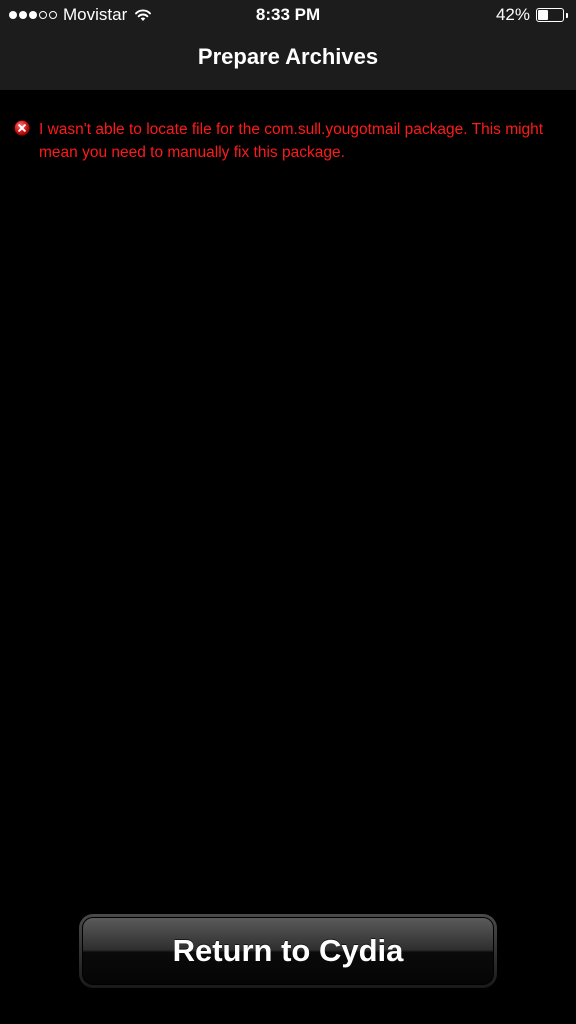 The height and width of the screenshot is (1024, 576). I want to click on status-right: 42%, so click(531, 15).